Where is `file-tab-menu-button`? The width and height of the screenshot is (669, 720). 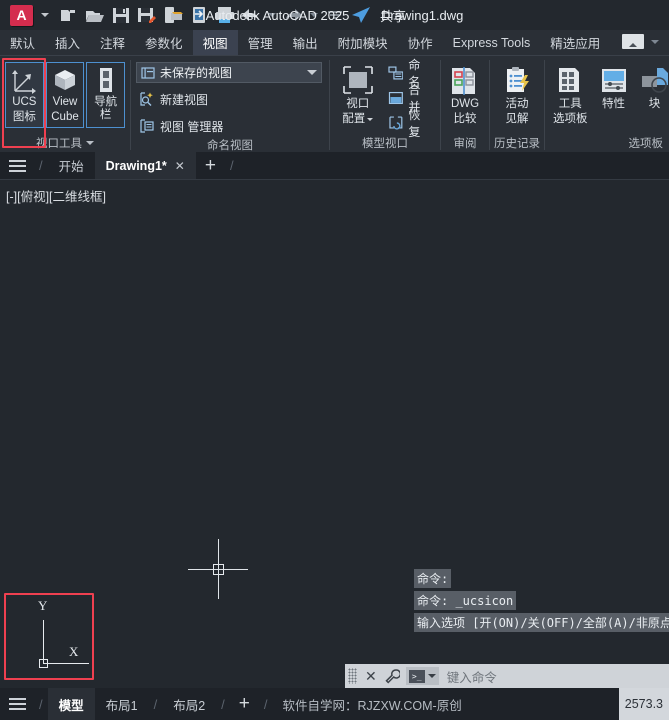
file-tab-menu-button is located at coordinates (17, 165).